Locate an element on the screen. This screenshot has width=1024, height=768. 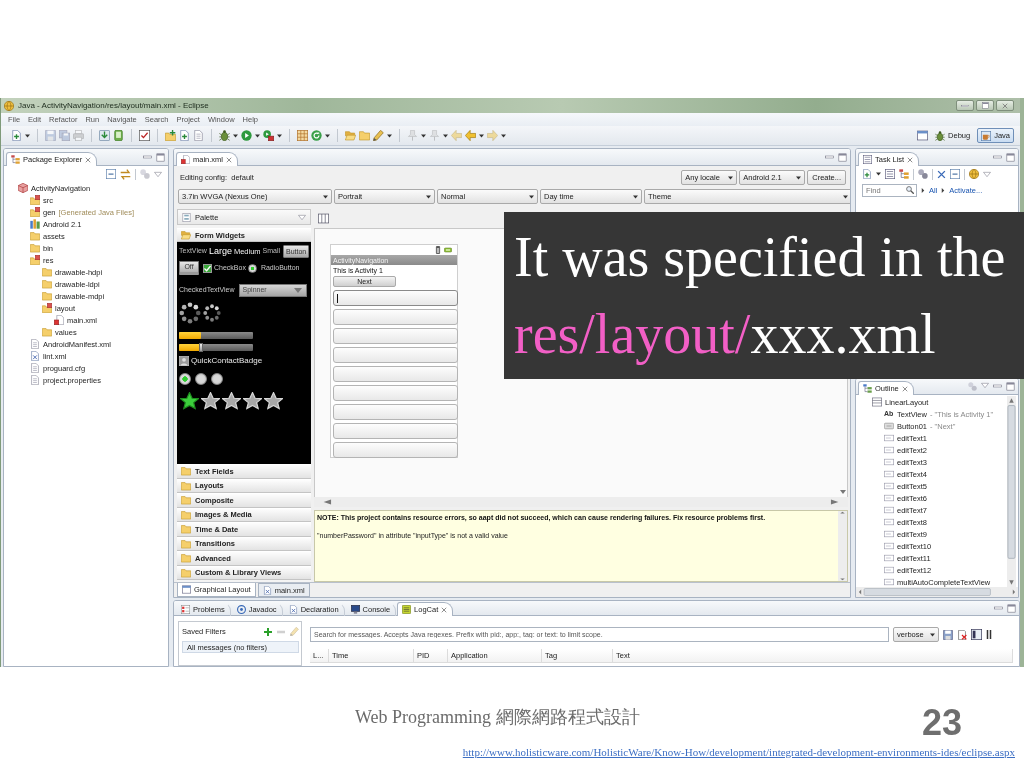
horizontal-scrollbar is located at coordinates (937, 592).